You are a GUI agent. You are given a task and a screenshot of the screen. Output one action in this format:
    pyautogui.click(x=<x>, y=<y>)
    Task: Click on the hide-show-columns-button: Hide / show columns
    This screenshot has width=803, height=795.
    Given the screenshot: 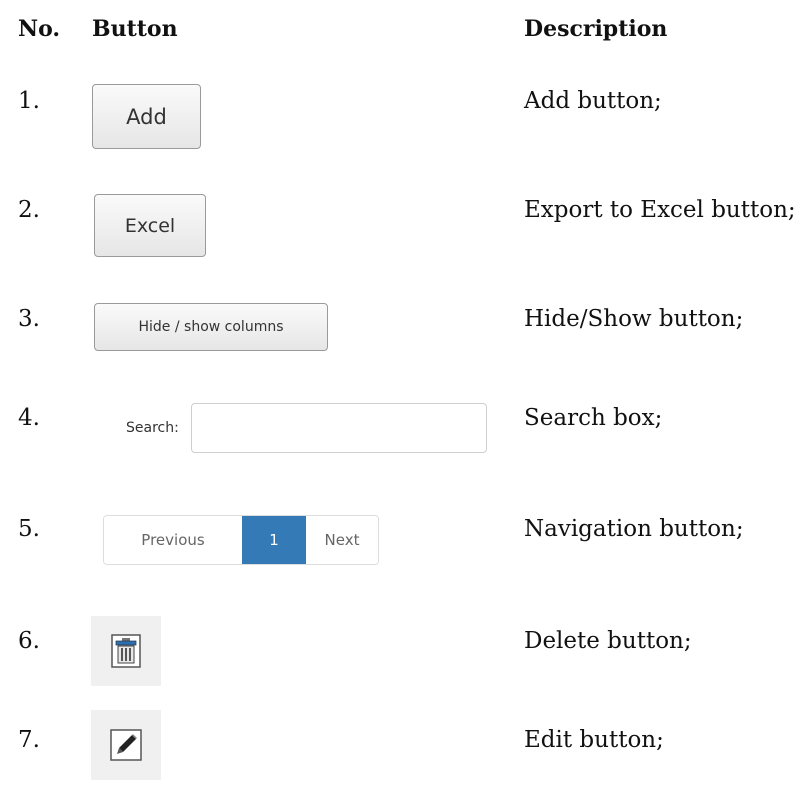 What is the action you would take?
    pyautogui.click(x=211, y=327)
    